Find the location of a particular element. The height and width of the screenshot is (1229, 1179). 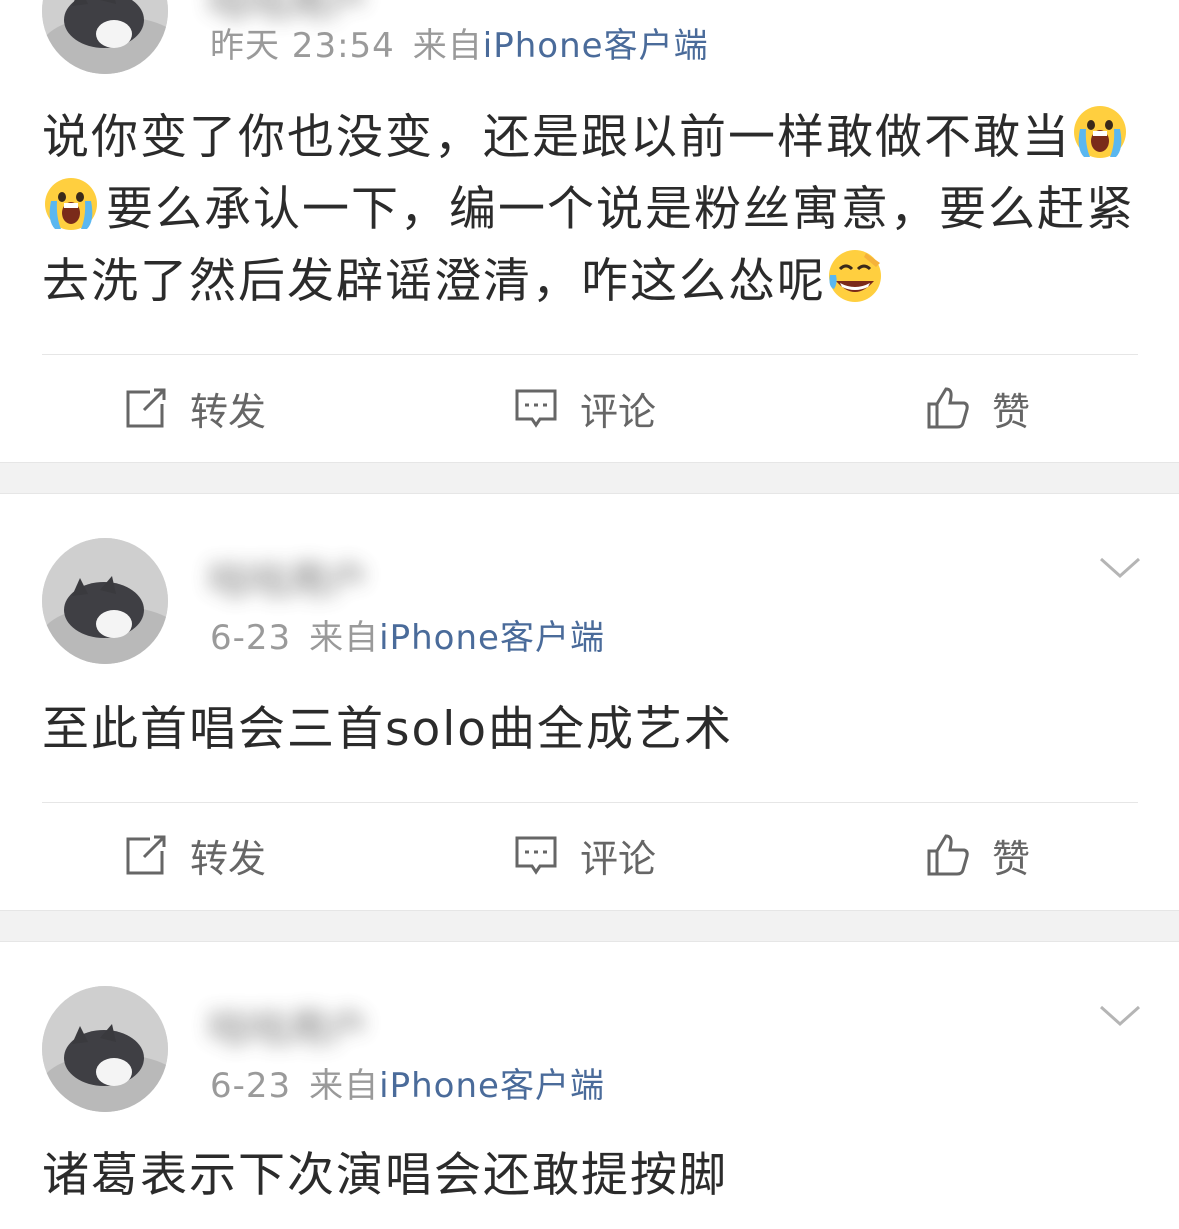

post-content: 诸葛表示下次演唱会还敢提按脚 is located at coordinates (592, 1176).